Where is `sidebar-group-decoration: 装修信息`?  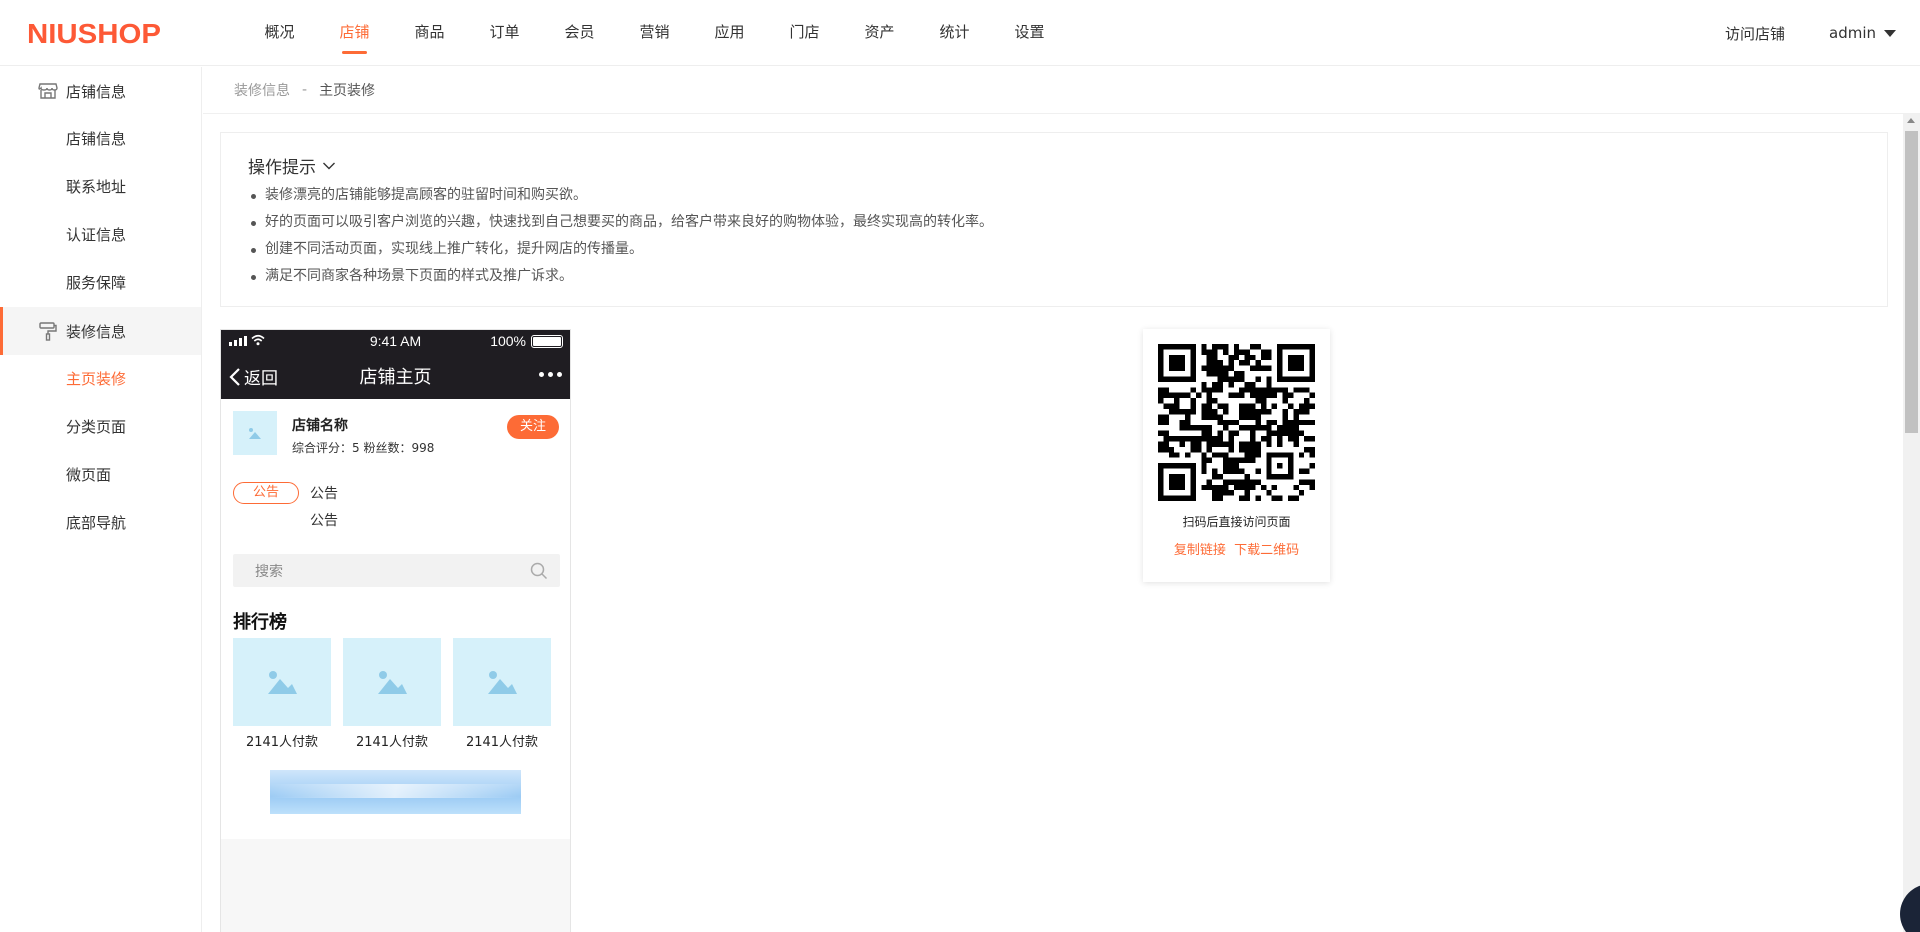
sidebar-group-decoration: 装修信息 is located at coordinates (100, 331).